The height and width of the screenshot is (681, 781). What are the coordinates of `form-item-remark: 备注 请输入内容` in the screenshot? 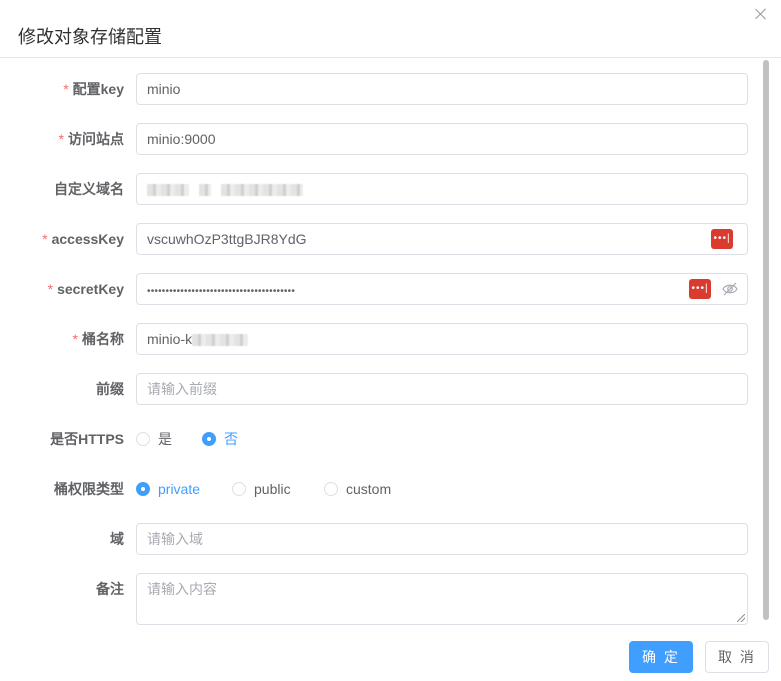 It's located at (380, 599).